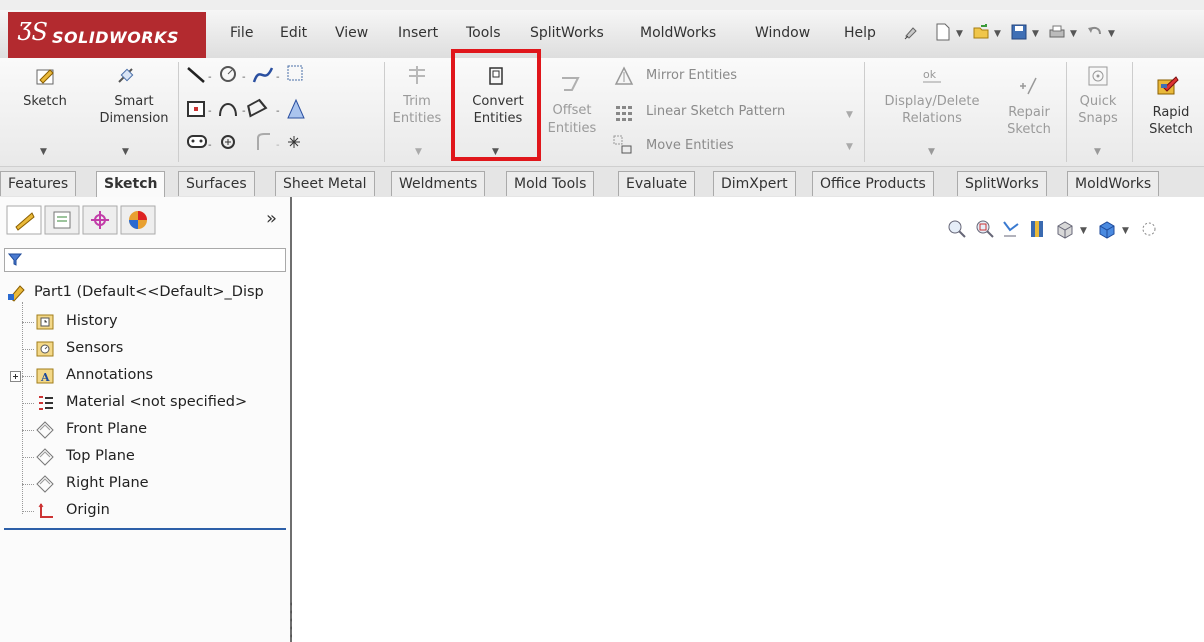 The height and width of the screenshot is (642, 1204). Describe the element at coordinates (985, 229) in the screenshot. I see `zoom-area-icon` at that location.